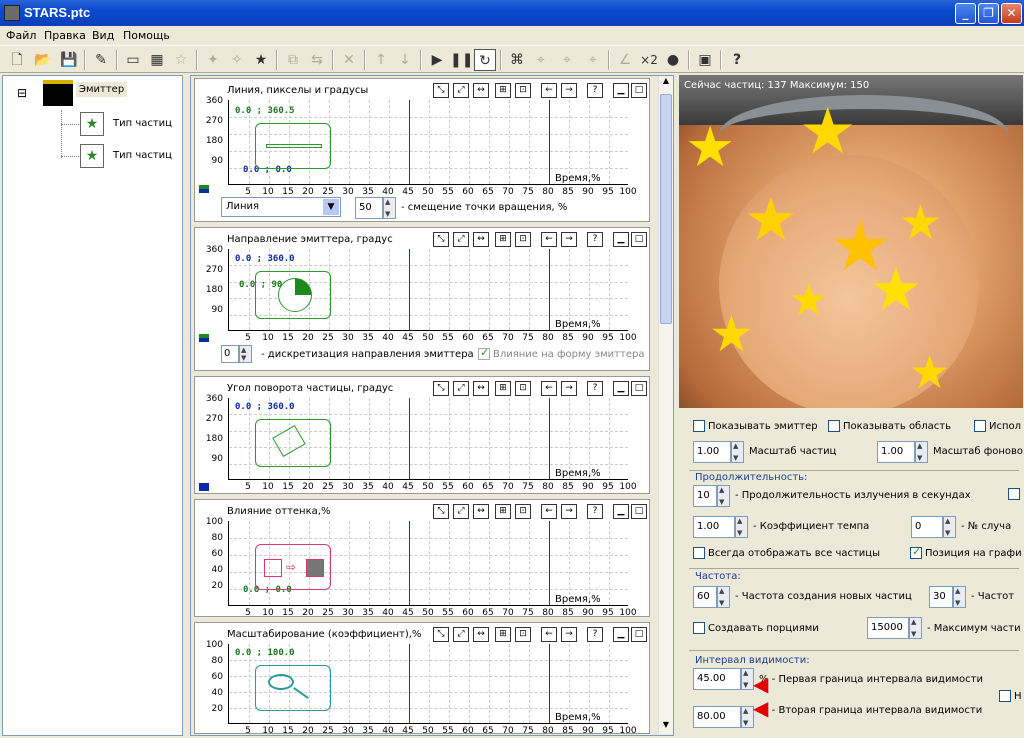  I want to click on portions-checkbox, so click(699, 628).